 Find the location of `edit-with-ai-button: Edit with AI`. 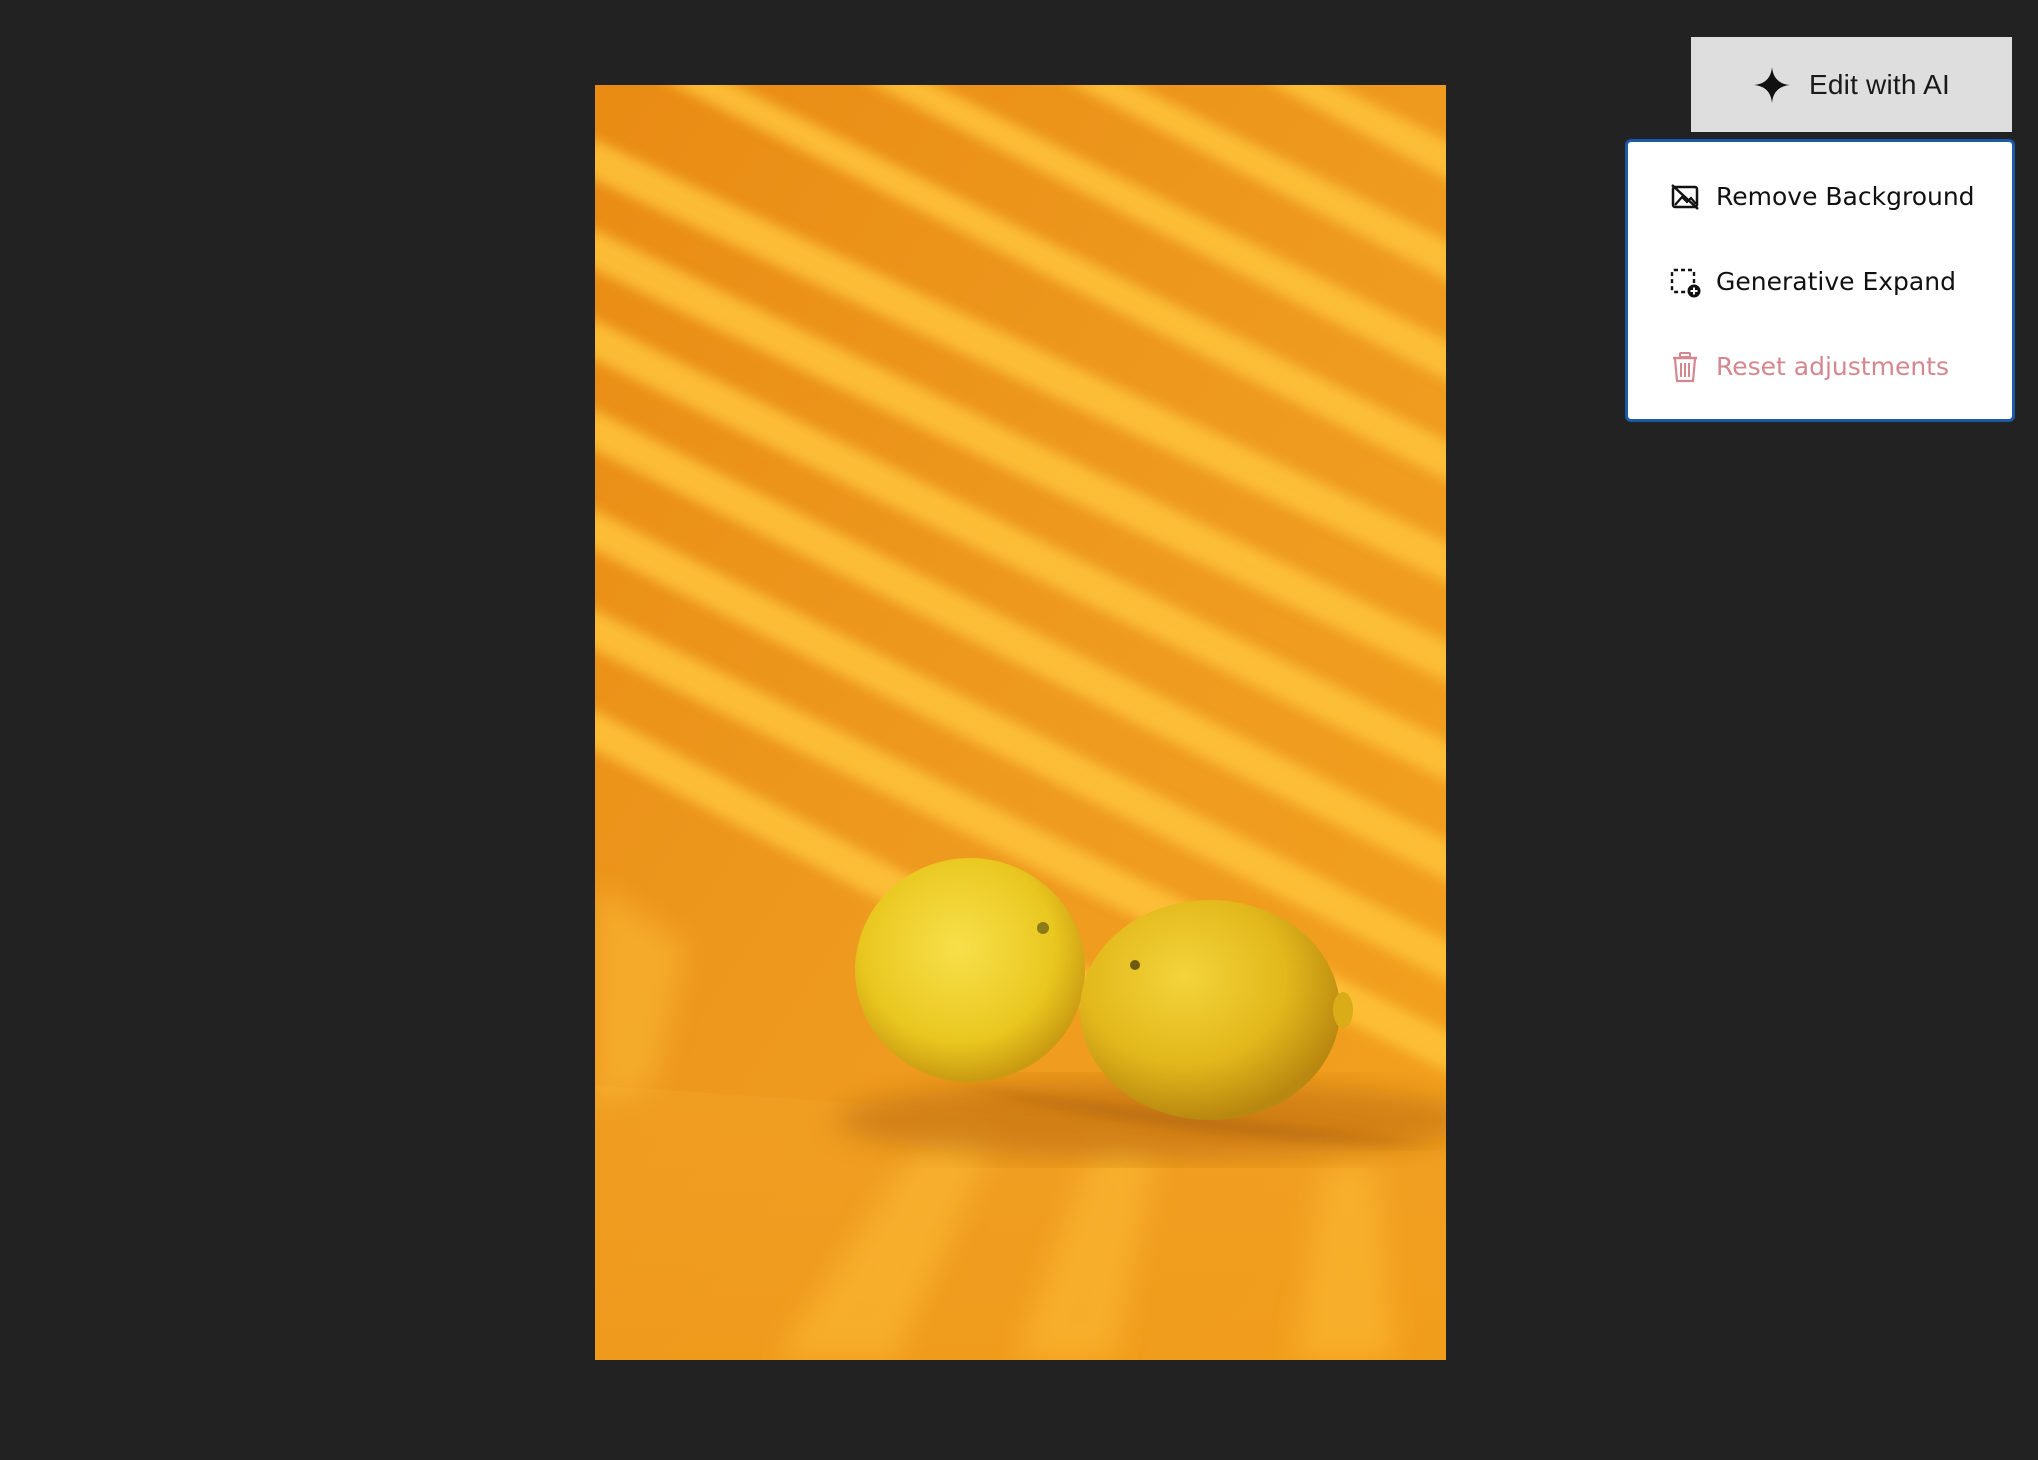

edit-with-ai-button: Edit with AI is located at coordinates (1851, 84).